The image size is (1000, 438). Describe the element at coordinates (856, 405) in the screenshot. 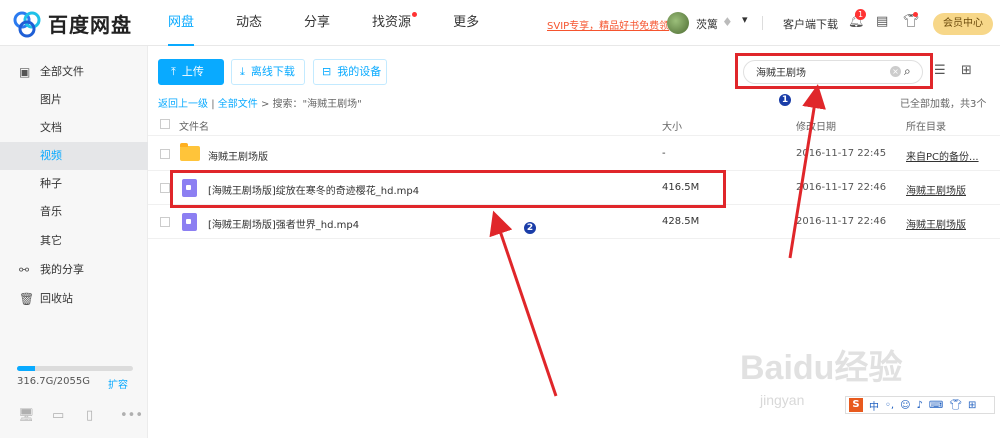

I see `sogou-ime-icon: S` at that location.